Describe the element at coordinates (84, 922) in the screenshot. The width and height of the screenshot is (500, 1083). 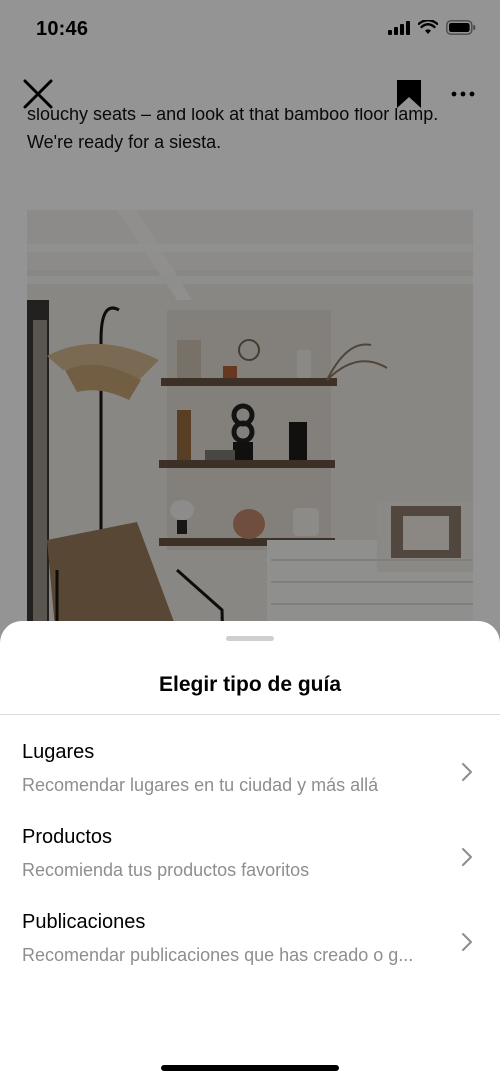
I see `option-title: Publicaciones` at that location.